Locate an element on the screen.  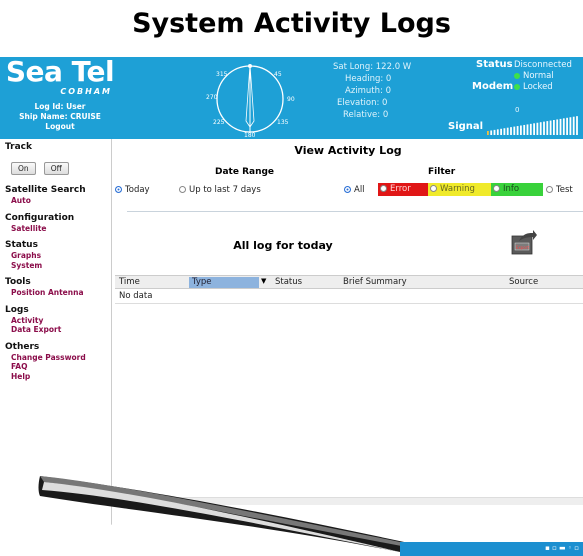
status-label: Status is located at coordinates (494, 64).